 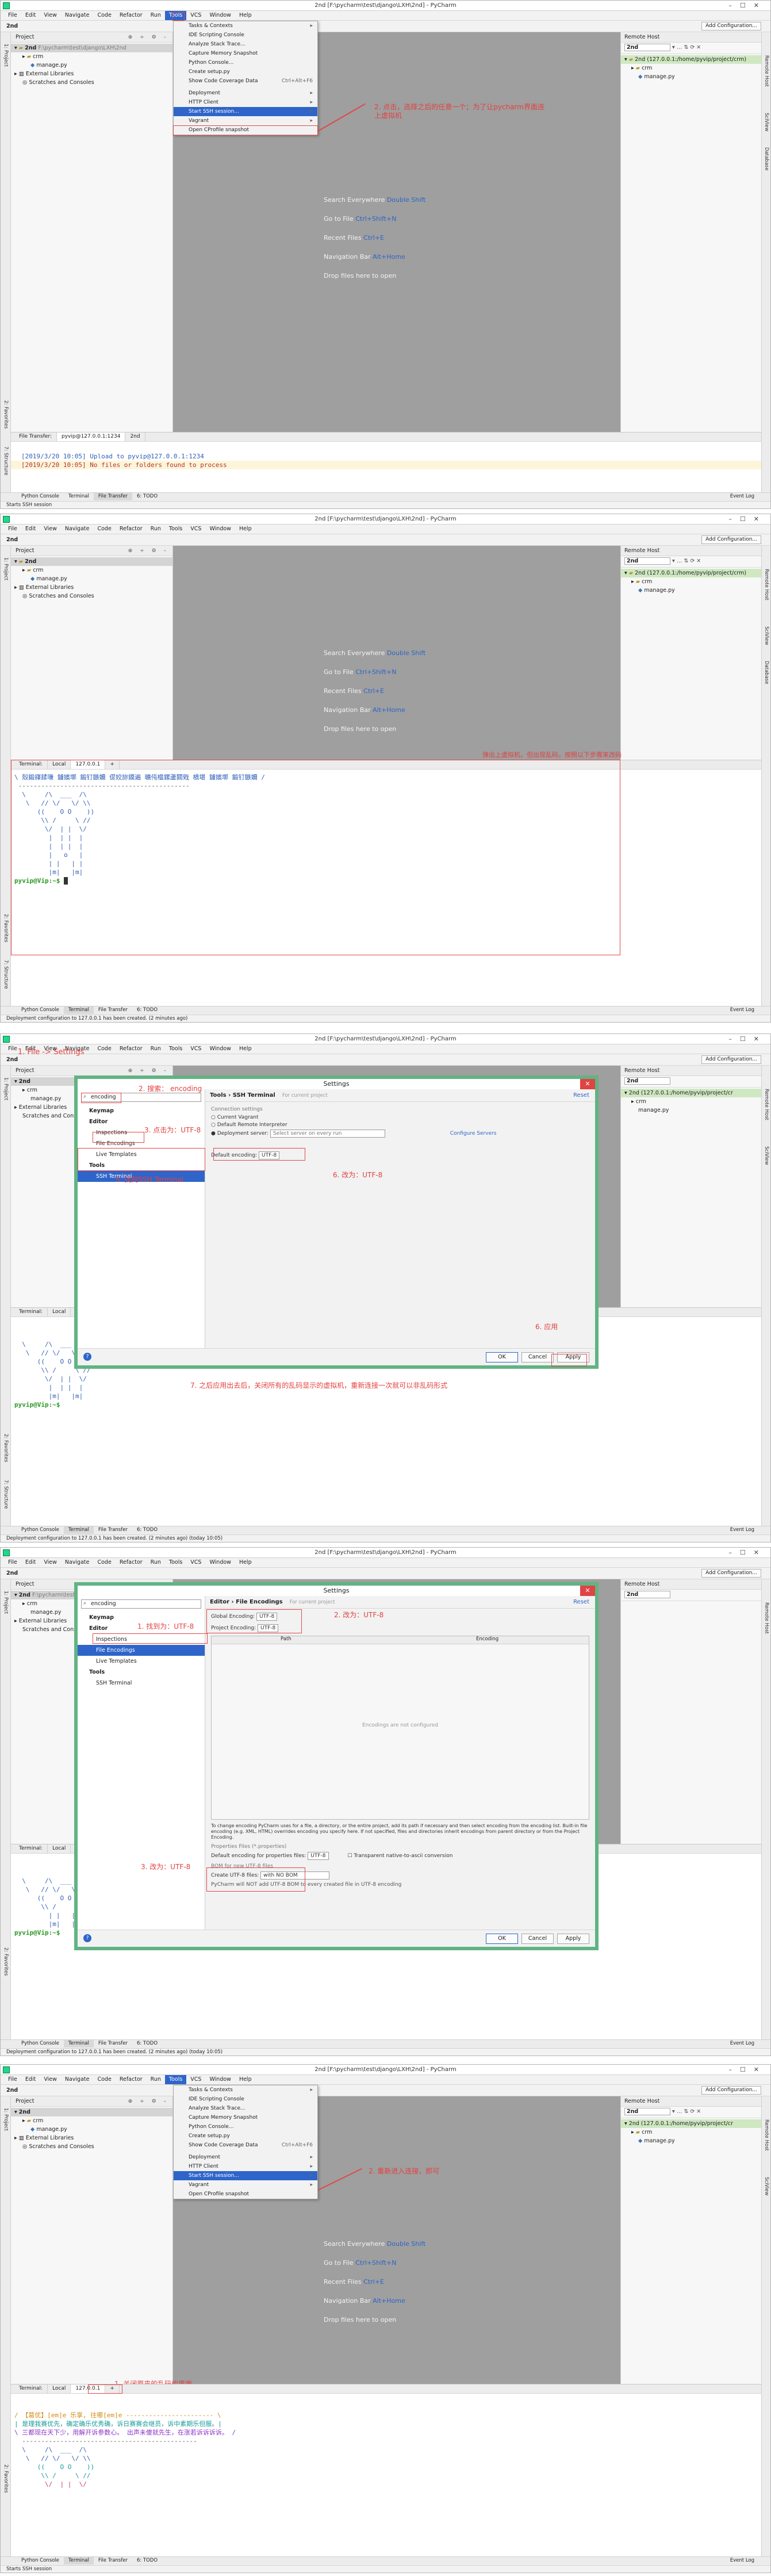 I want to click on apply-button: Apply, so click(x=573, y=1939).